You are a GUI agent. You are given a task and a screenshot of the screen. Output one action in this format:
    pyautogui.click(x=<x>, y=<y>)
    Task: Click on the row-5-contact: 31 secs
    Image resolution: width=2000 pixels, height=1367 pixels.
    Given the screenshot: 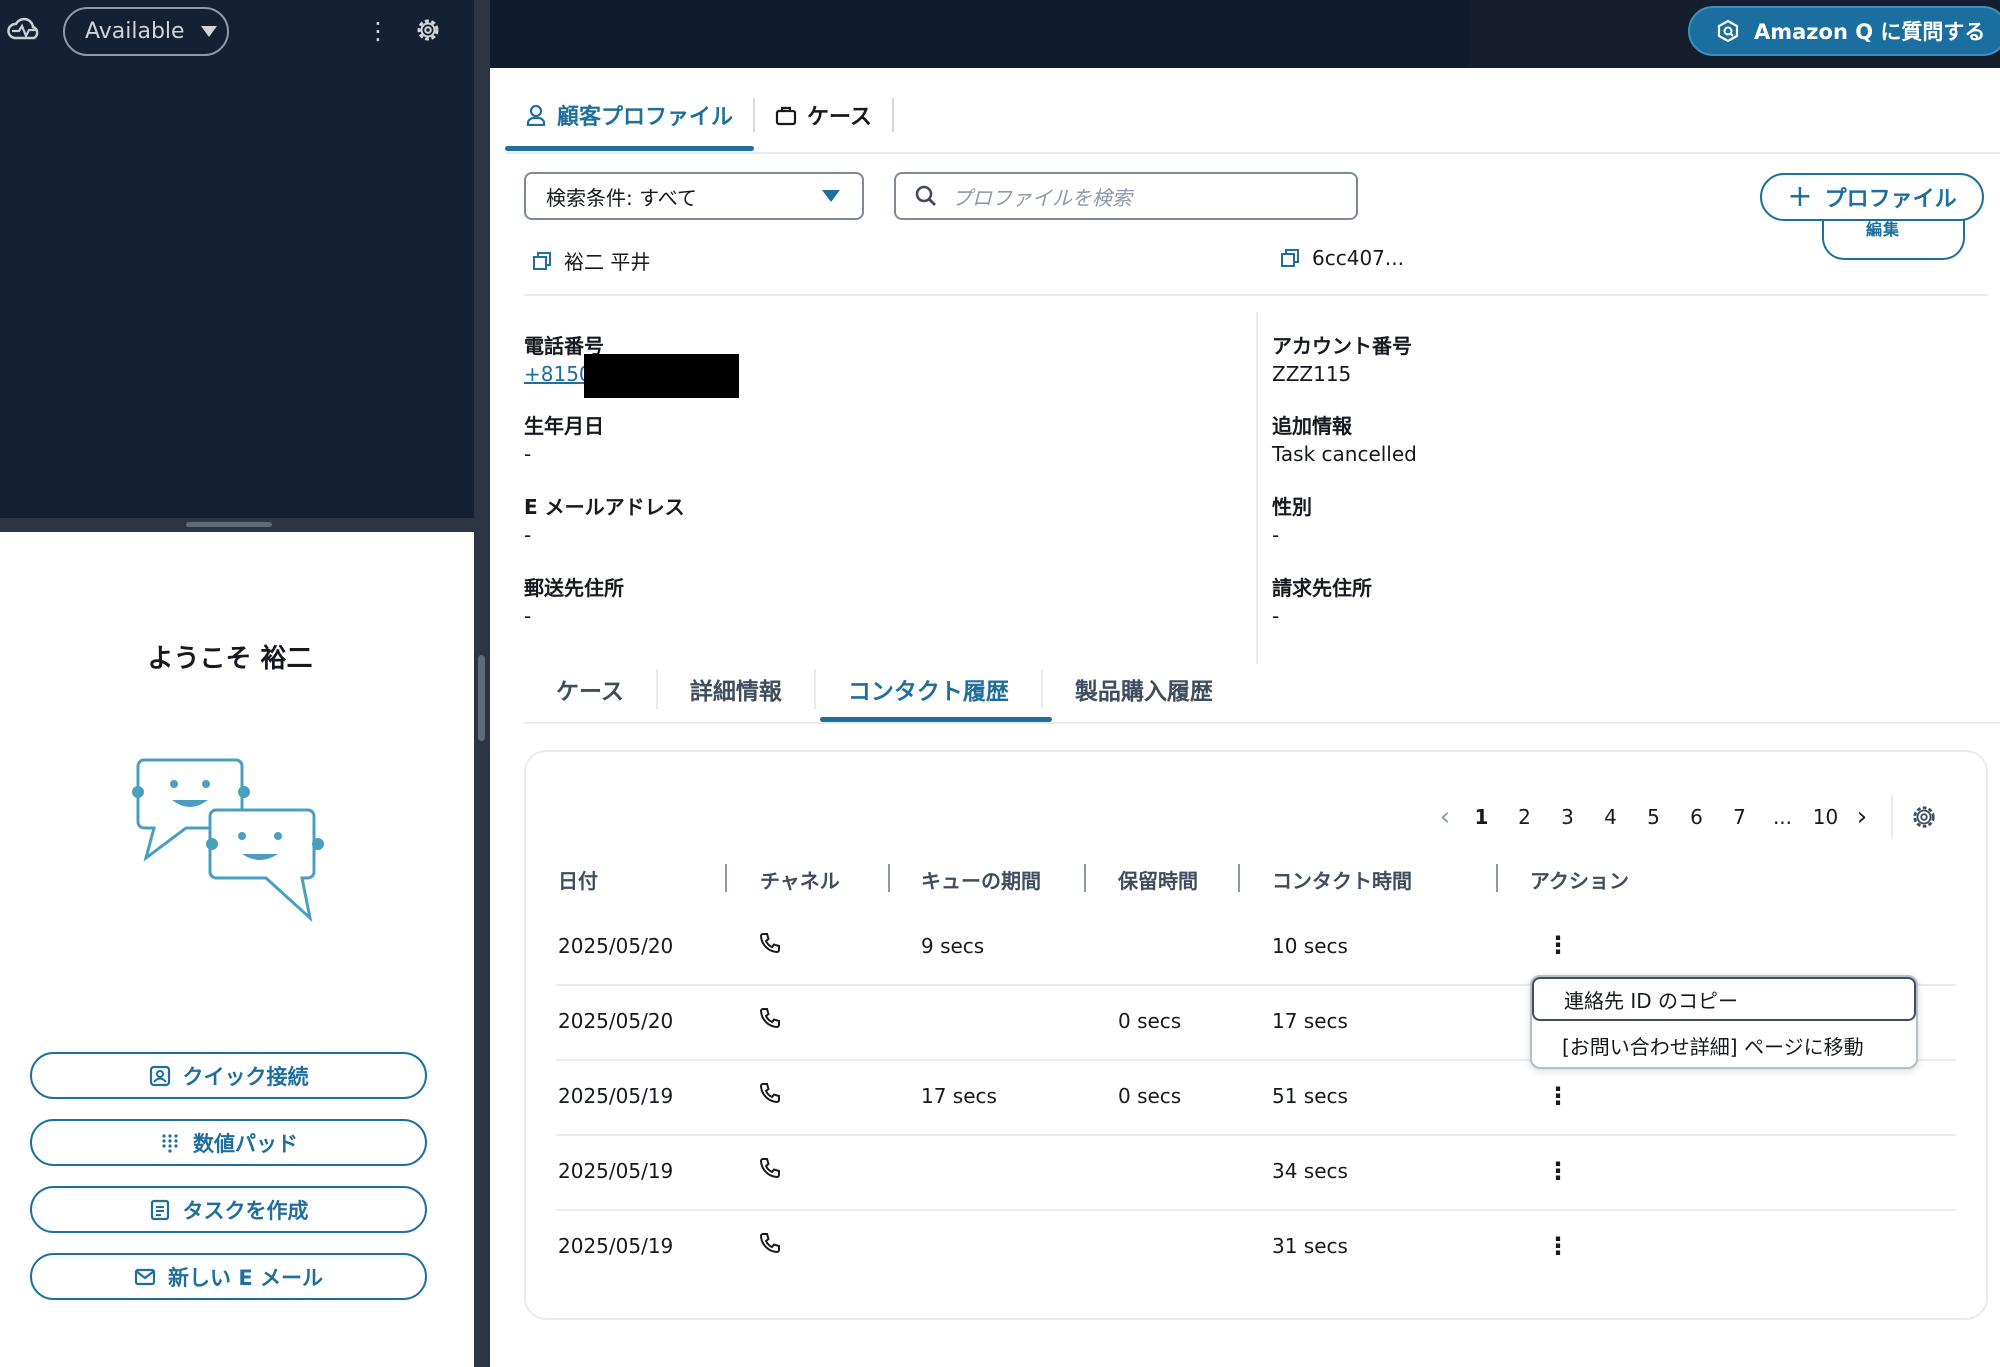 What is the action you would take?
    pyautogui.click(x=1310, y=1246)
    